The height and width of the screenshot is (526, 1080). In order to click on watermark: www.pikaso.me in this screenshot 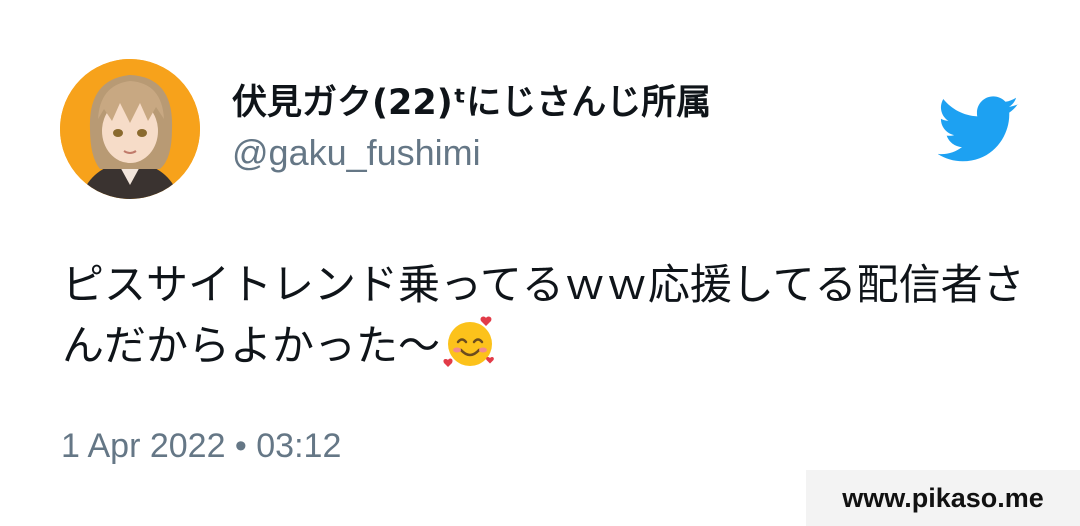, I will do `click(943, 498)`.